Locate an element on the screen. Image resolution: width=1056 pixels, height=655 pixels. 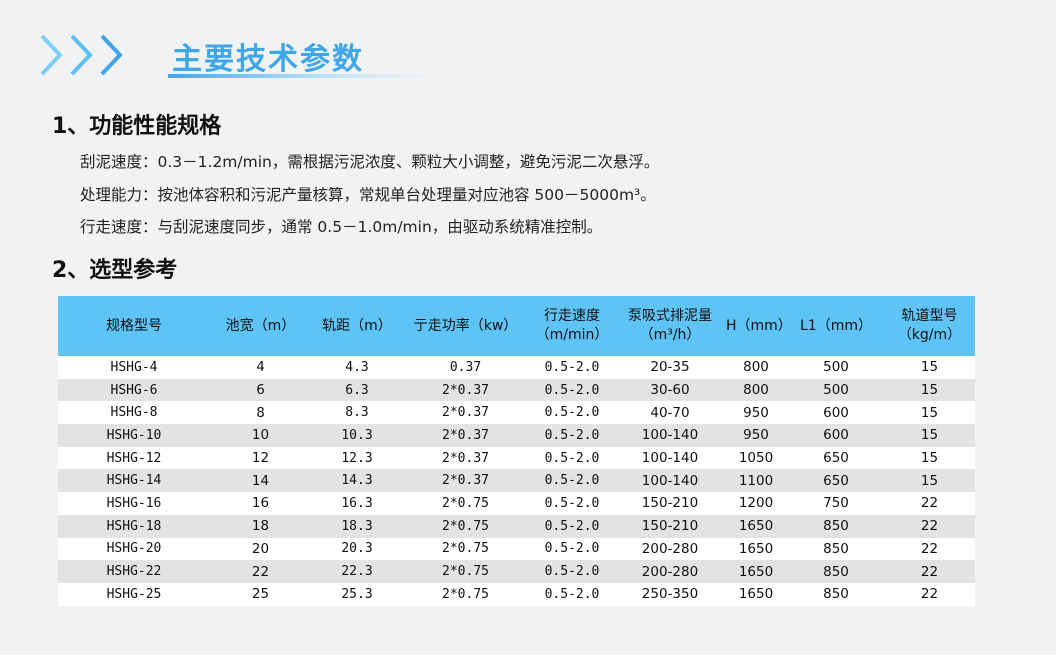
table-cell-col-h: 1200 is located at coordinates (756, 503).